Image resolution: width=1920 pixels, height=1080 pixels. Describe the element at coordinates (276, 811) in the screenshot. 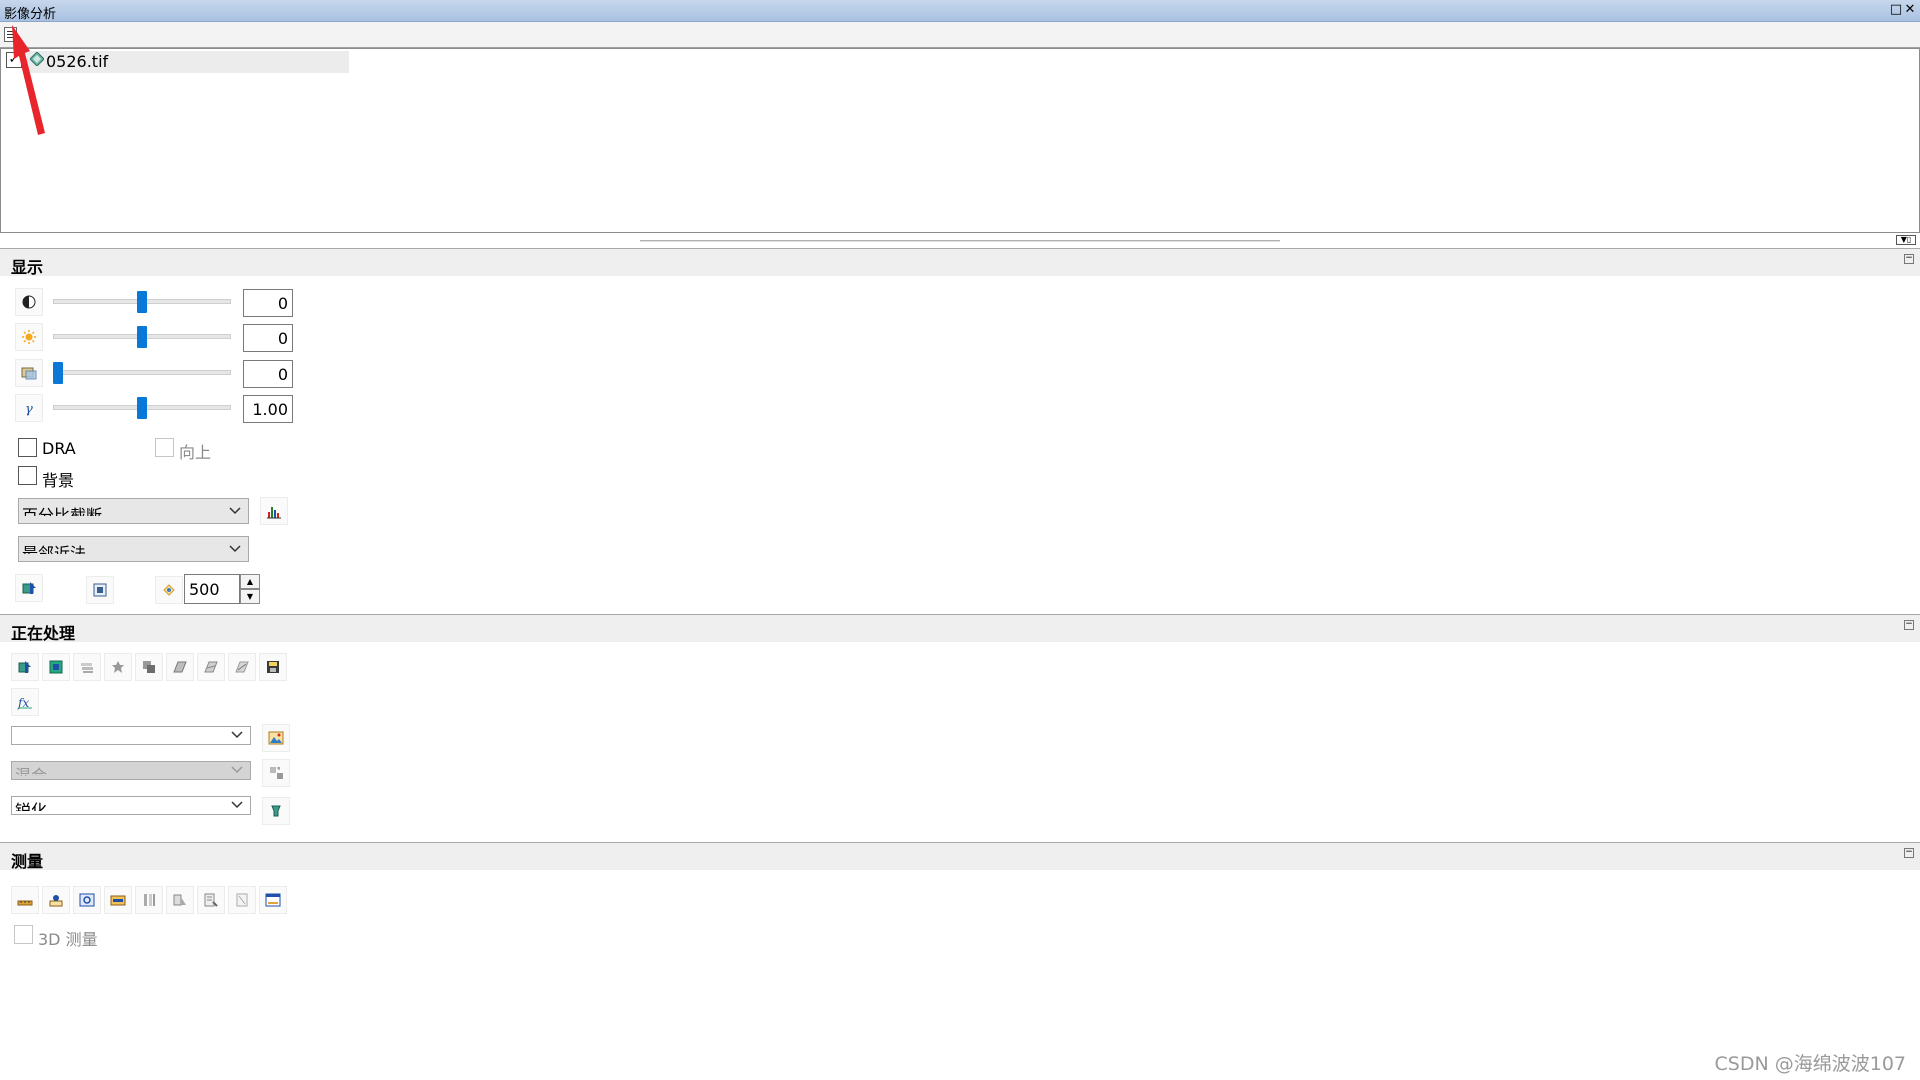

I see `sharpen-options-icon` at that location.